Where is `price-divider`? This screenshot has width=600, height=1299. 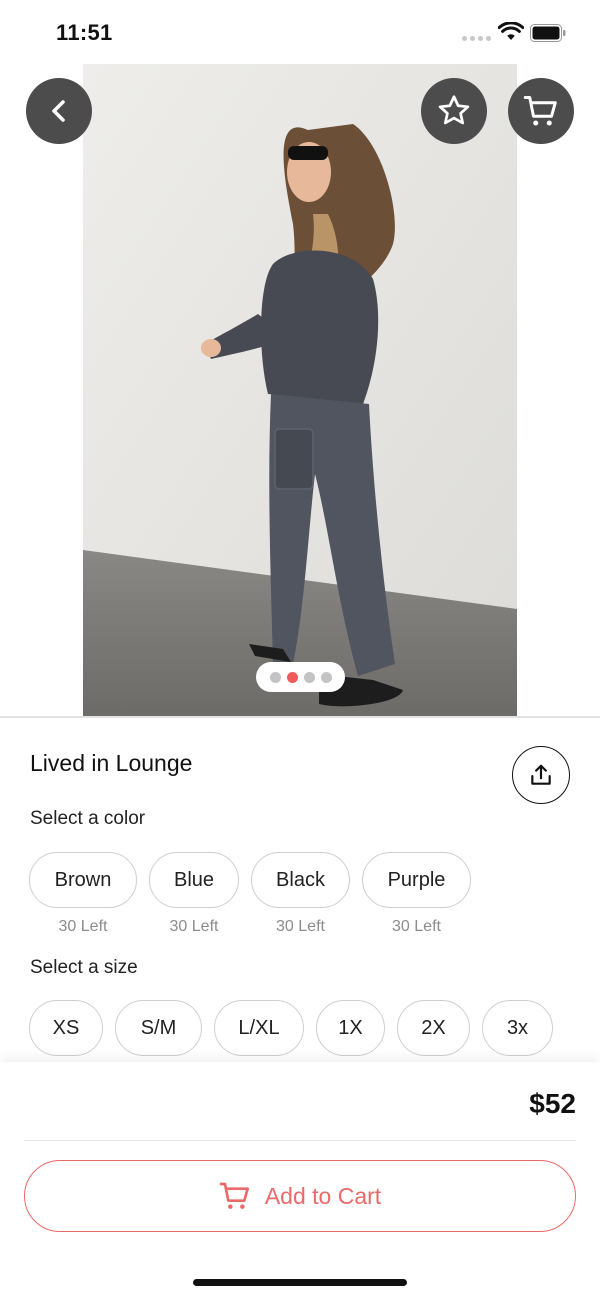 price-divider is located at coordinates (300, 1140).